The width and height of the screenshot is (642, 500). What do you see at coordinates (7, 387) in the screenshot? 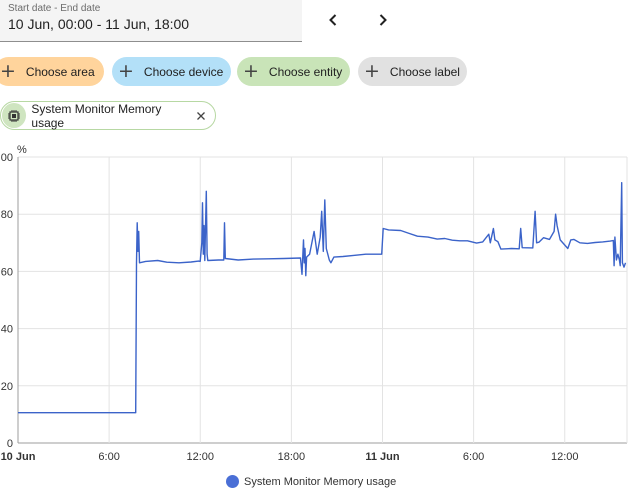
I see `y-tick-label: 20` at bounding box center [7, 387].